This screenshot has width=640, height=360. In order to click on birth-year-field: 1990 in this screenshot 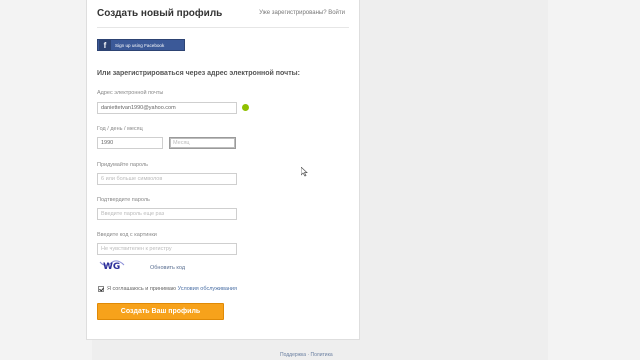, I will do `click(130, 143)`.